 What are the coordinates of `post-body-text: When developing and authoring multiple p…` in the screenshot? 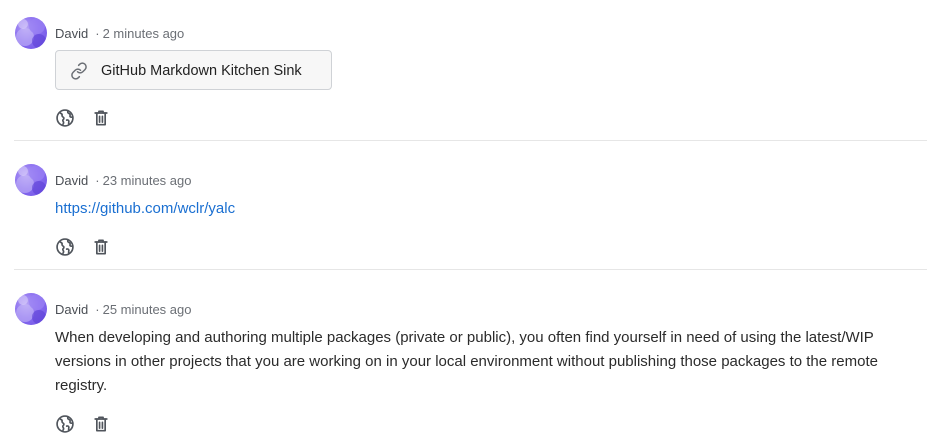 It's located at (466, 361).